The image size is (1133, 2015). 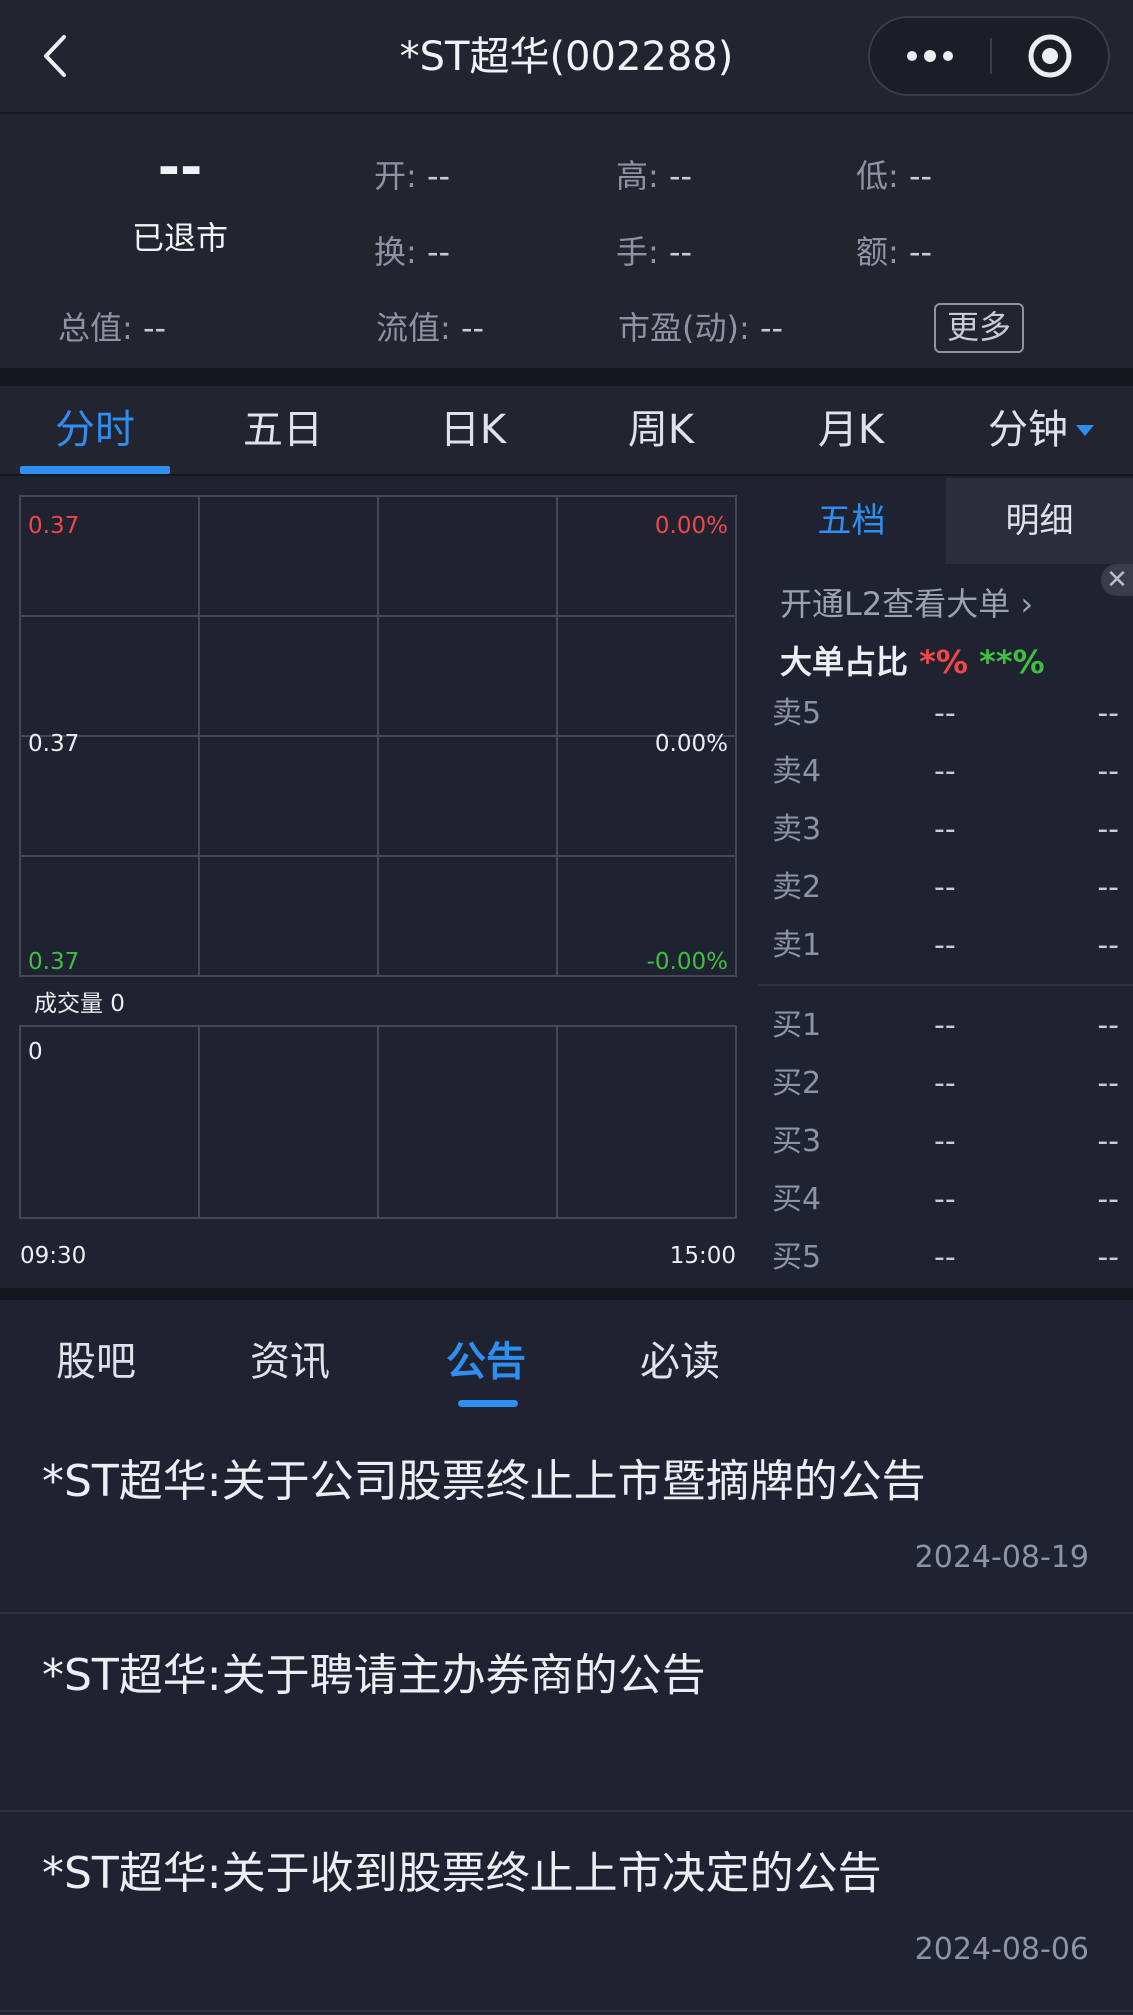 What do you see at coordinates (154, 328) in the screenshot?
I see `quote-market-cap-value: --` at bounding box center [154, 328].